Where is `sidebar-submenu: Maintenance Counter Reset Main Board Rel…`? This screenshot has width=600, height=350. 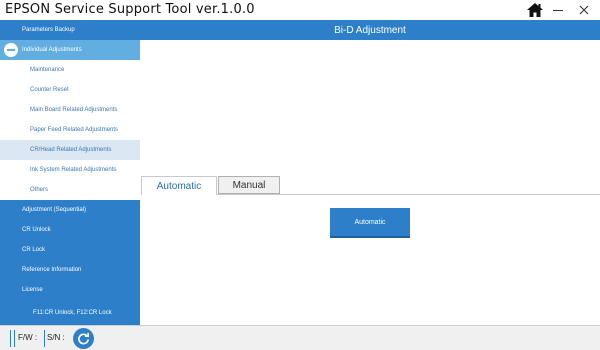 sidebar-submenu: Maintenance Counter Reset Main Board Rel… is located at coordinates (70, 142).